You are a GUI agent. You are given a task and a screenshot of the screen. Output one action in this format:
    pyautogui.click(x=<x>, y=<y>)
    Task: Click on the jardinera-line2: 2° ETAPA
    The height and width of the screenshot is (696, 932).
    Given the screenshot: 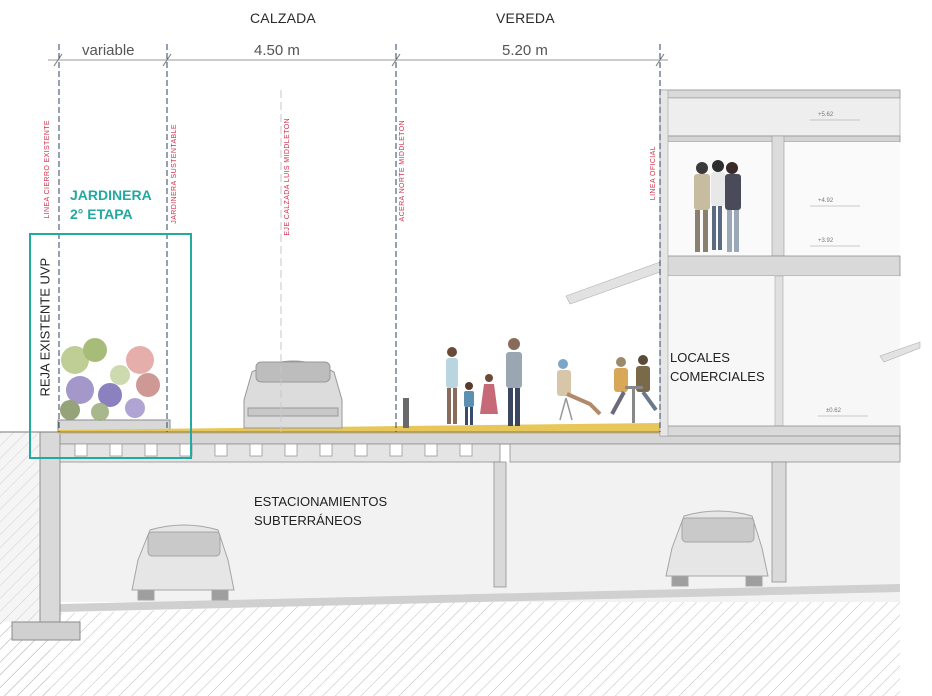 What is the action you would take?
    pyautogui.click(x=101, y=214)
    